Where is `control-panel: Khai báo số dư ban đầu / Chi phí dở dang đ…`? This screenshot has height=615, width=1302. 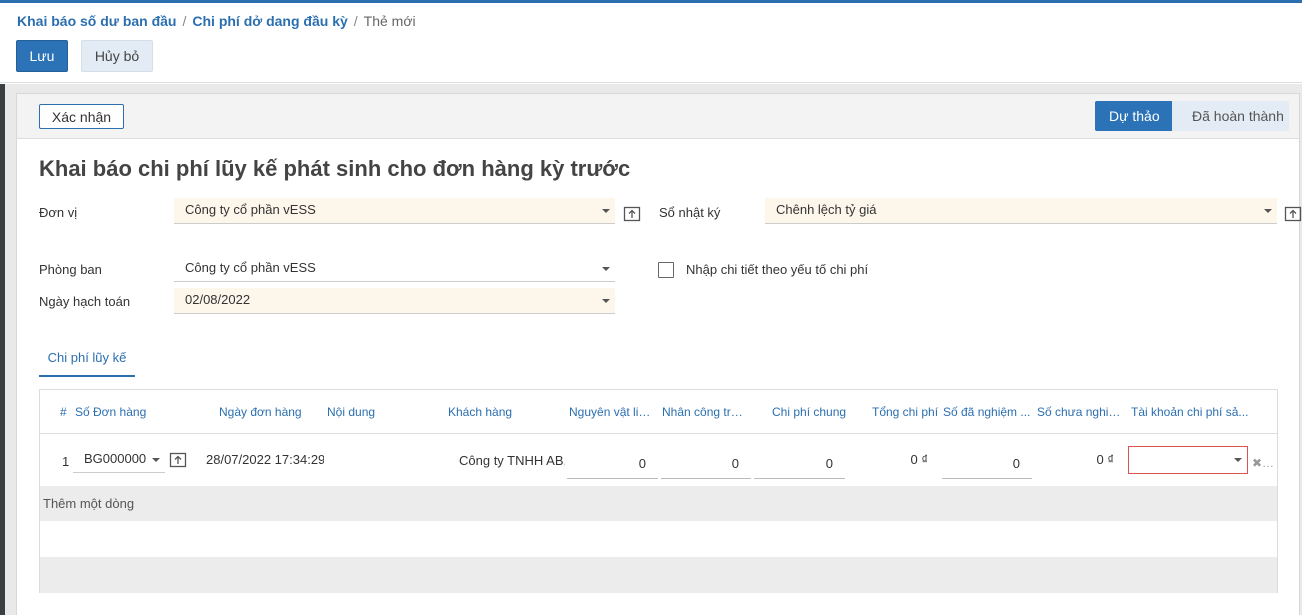 control-panel: Khai báo số dư ban đầu / Chi phí dở dang đ… is located at coordinates (651, 43).